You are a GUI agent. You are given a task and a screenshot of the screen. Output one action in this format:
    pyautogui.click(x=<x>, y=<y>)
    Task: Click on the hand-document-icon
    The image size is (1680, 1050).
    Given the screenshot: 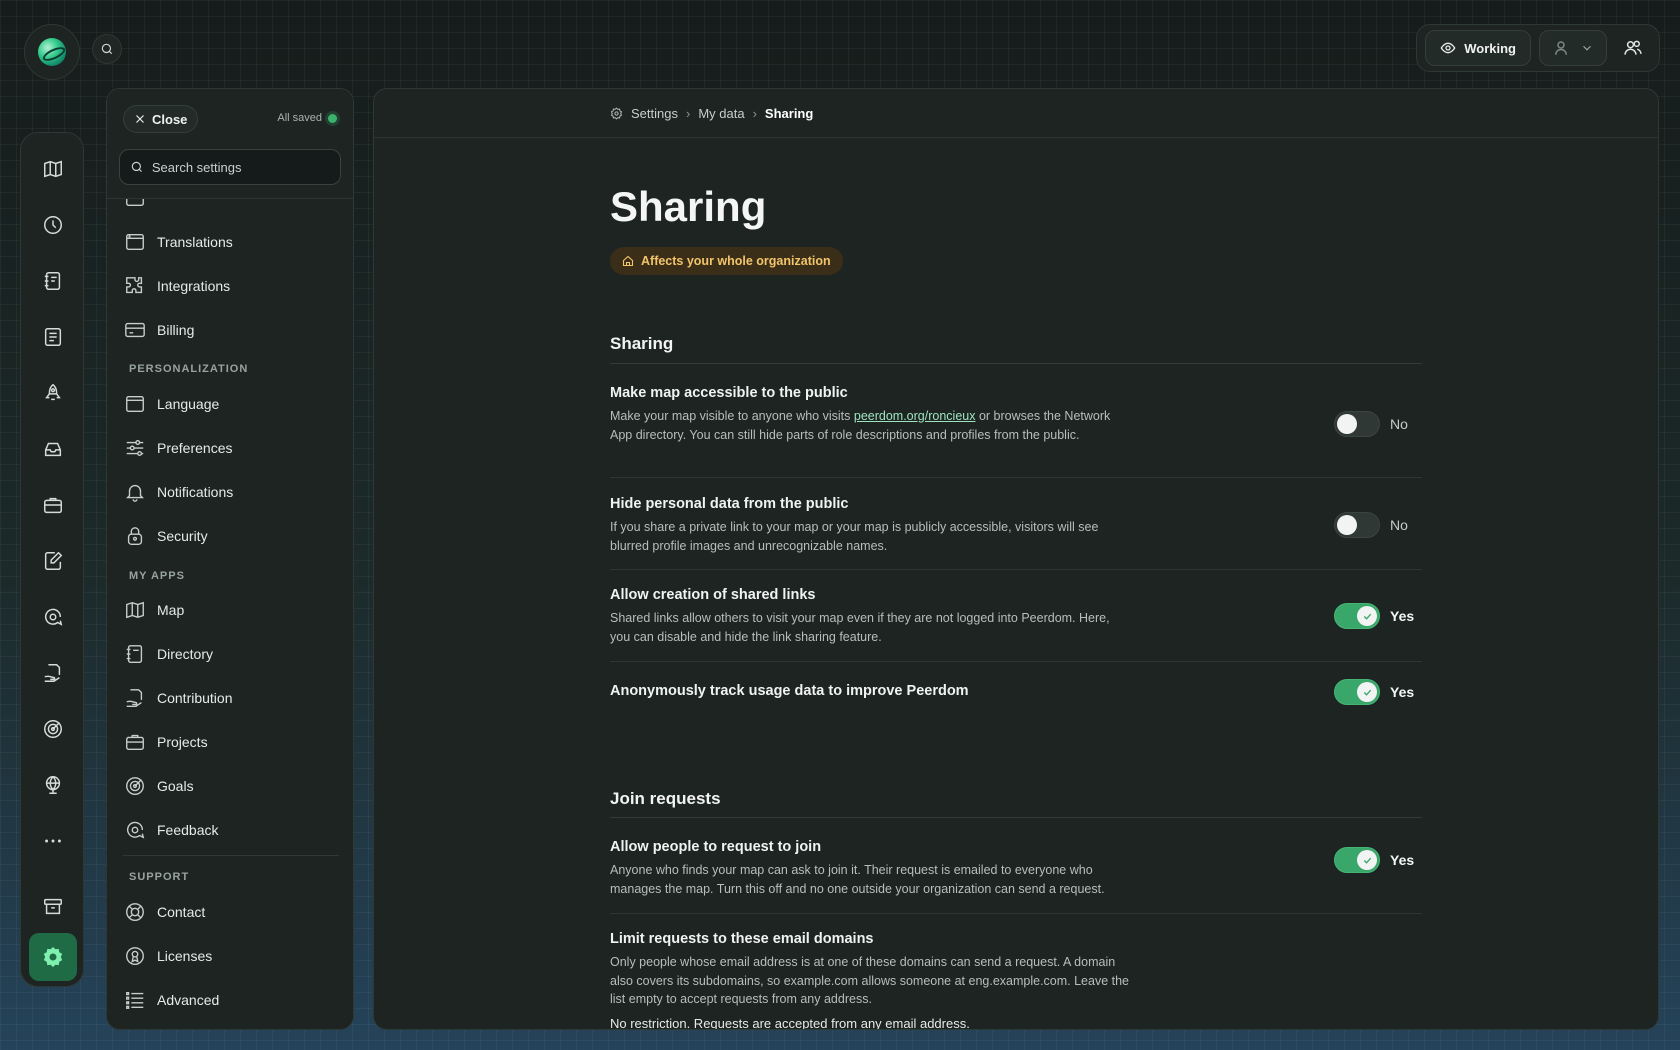 What is the action you would take?
    pyautogui.click(x=52, y=673)
    